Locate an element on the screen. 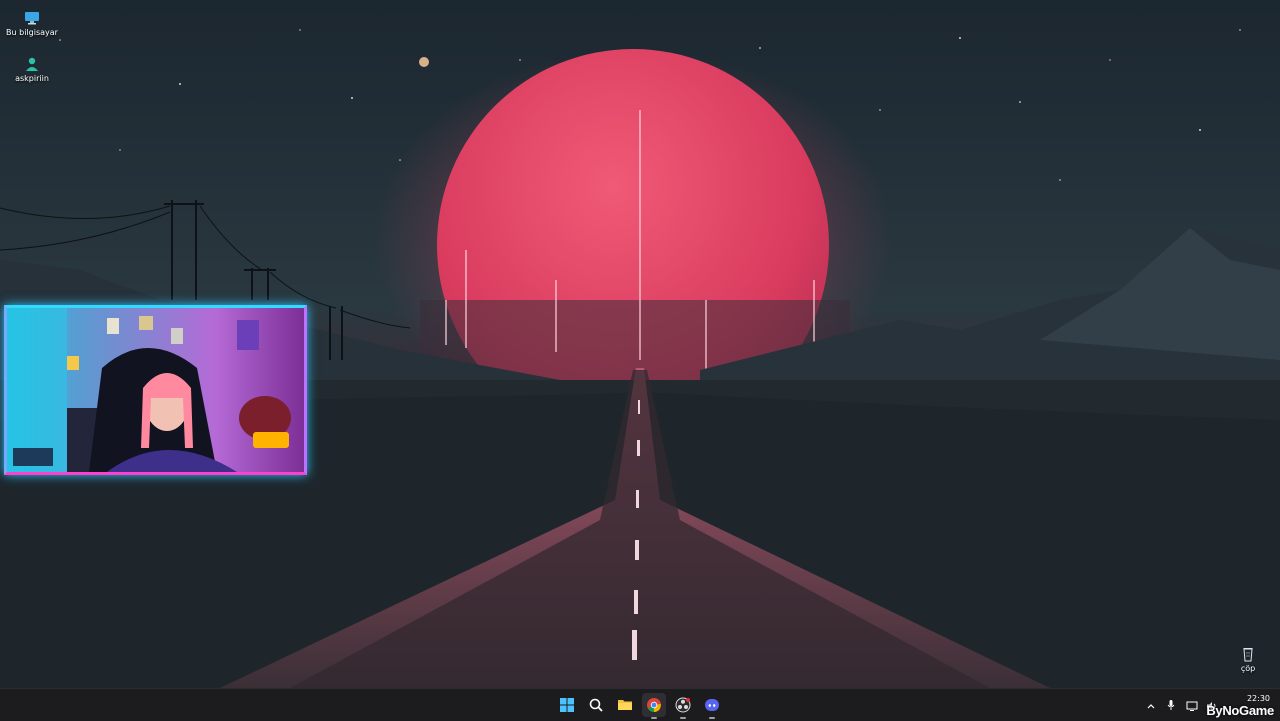 This screenshot has width=1280, height=721. chevron-up-icon is located at coordinates (1151, 705).